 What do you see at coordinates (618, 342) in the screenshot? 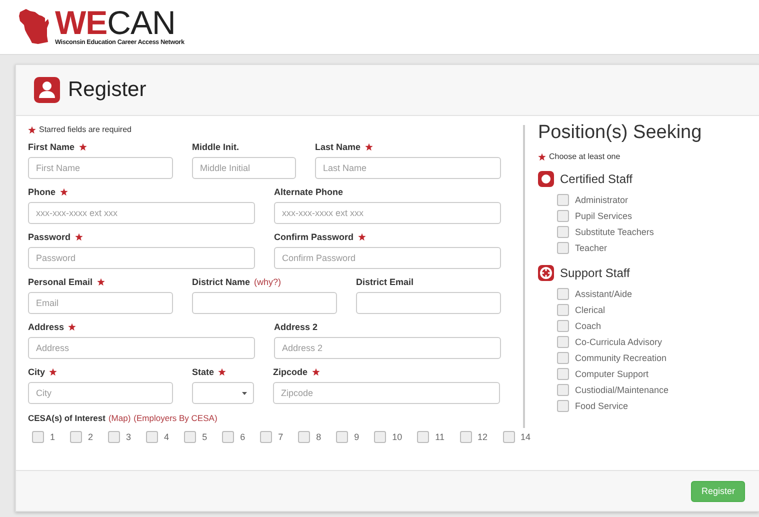
I see `checkbox-label: Co-Curricula Advisory` at bounding box center [618, 342].